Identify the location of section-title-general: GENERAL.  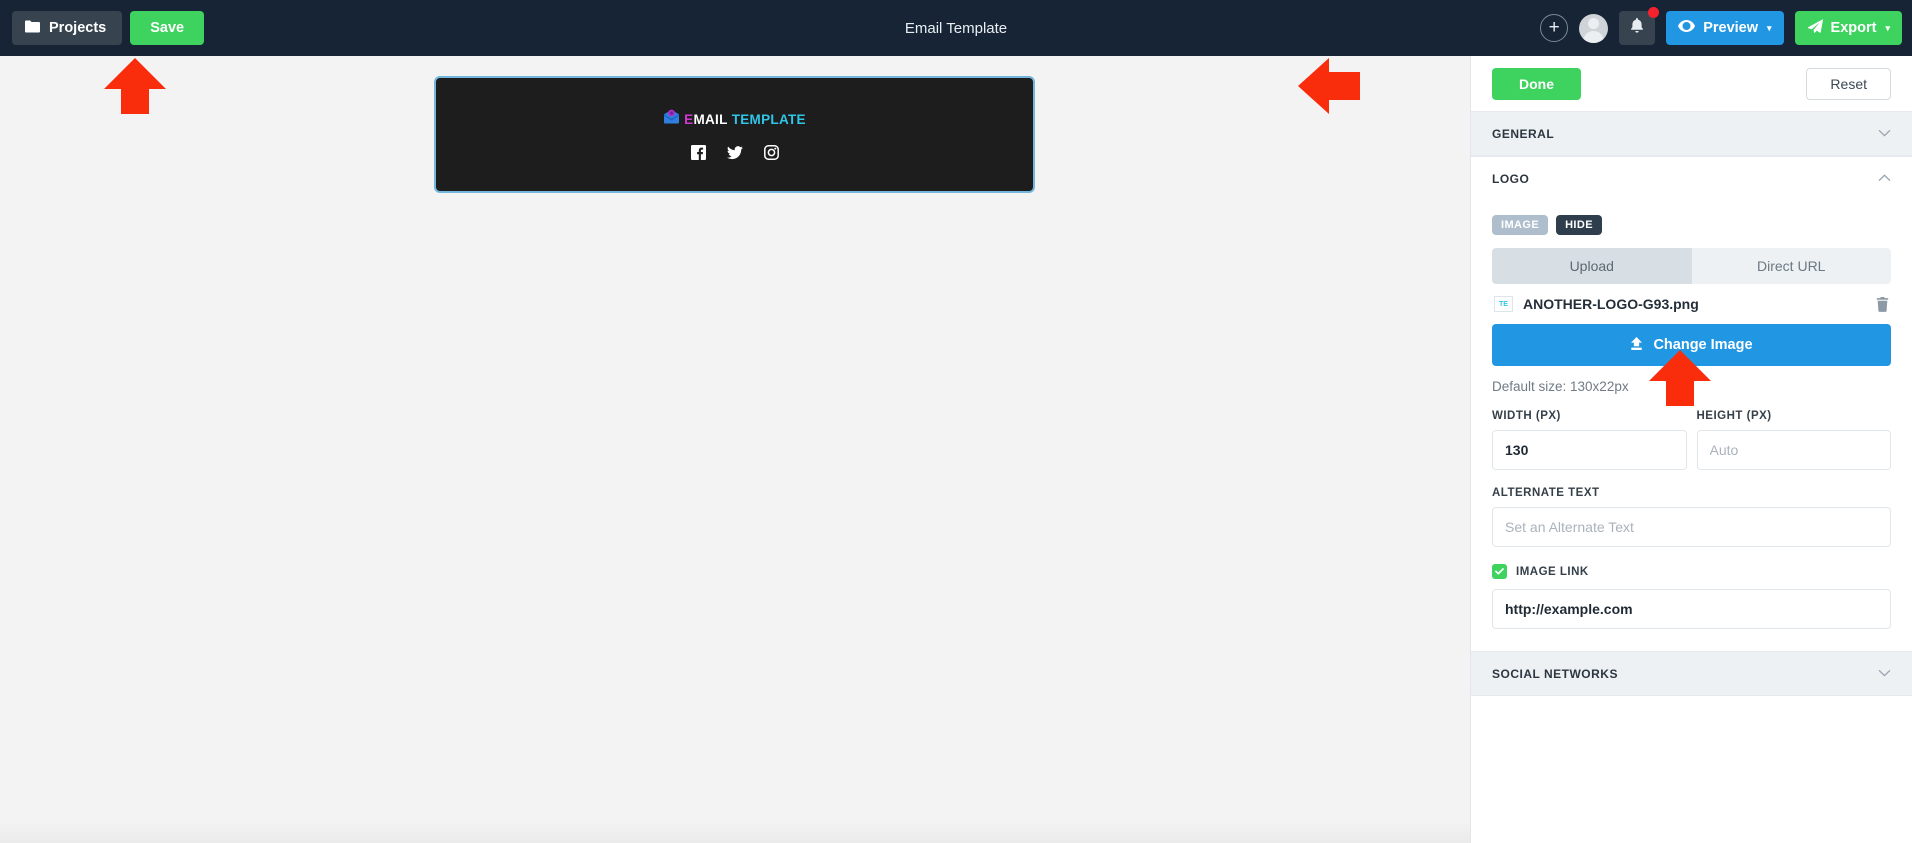
(1523, 133).